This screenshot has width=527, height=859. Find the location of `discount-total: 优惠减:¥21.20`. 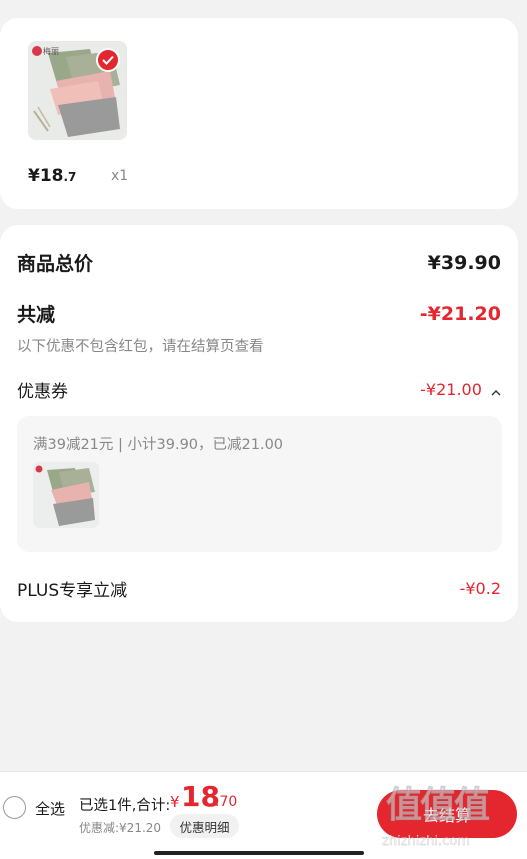

discount-total: 优惠减:¥21.20 is located at coordinates (120, 828).